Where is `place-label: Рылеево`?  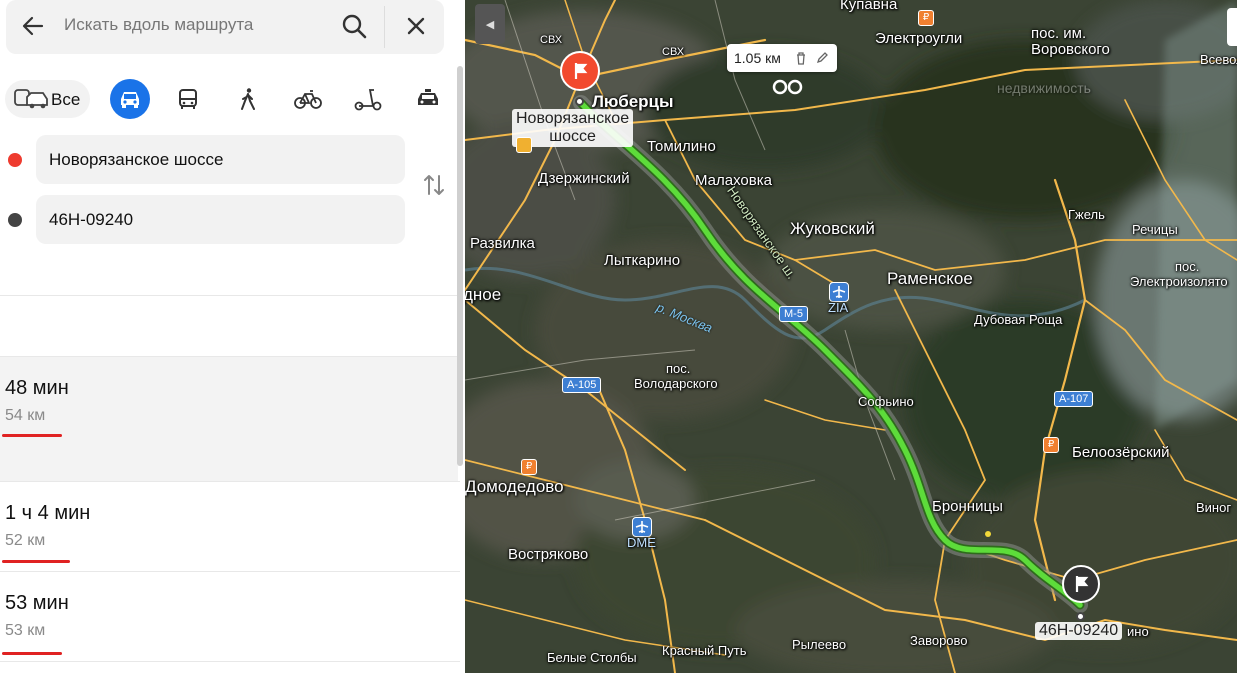 place-label: Рылеево is located at coordinates (819, 644).